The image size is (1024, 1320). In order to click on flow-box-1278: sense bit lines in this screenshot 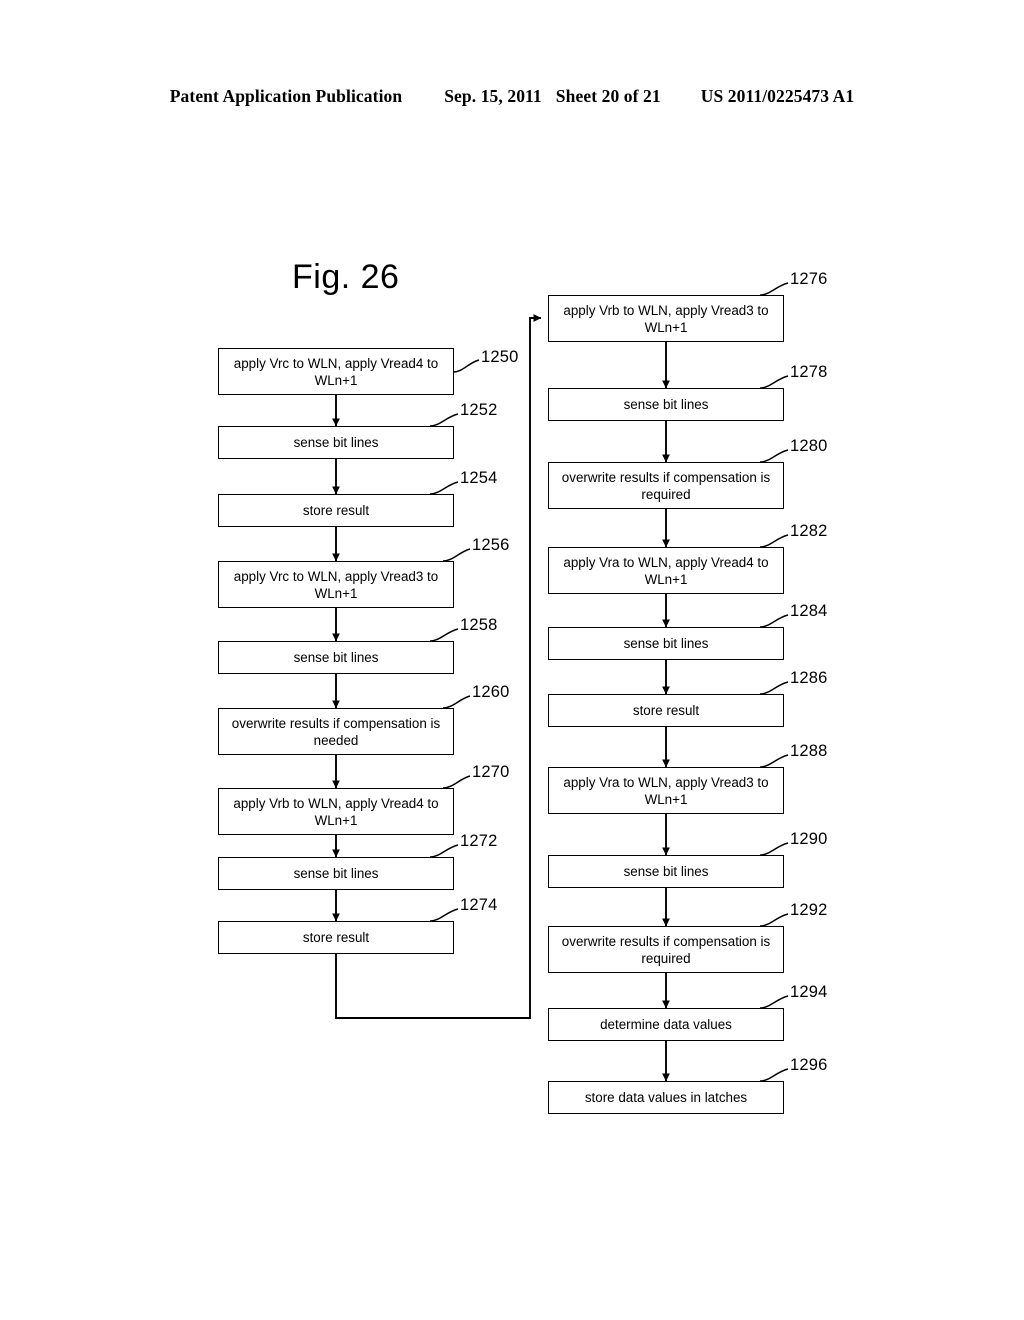, I will do `click(666, 404)`.